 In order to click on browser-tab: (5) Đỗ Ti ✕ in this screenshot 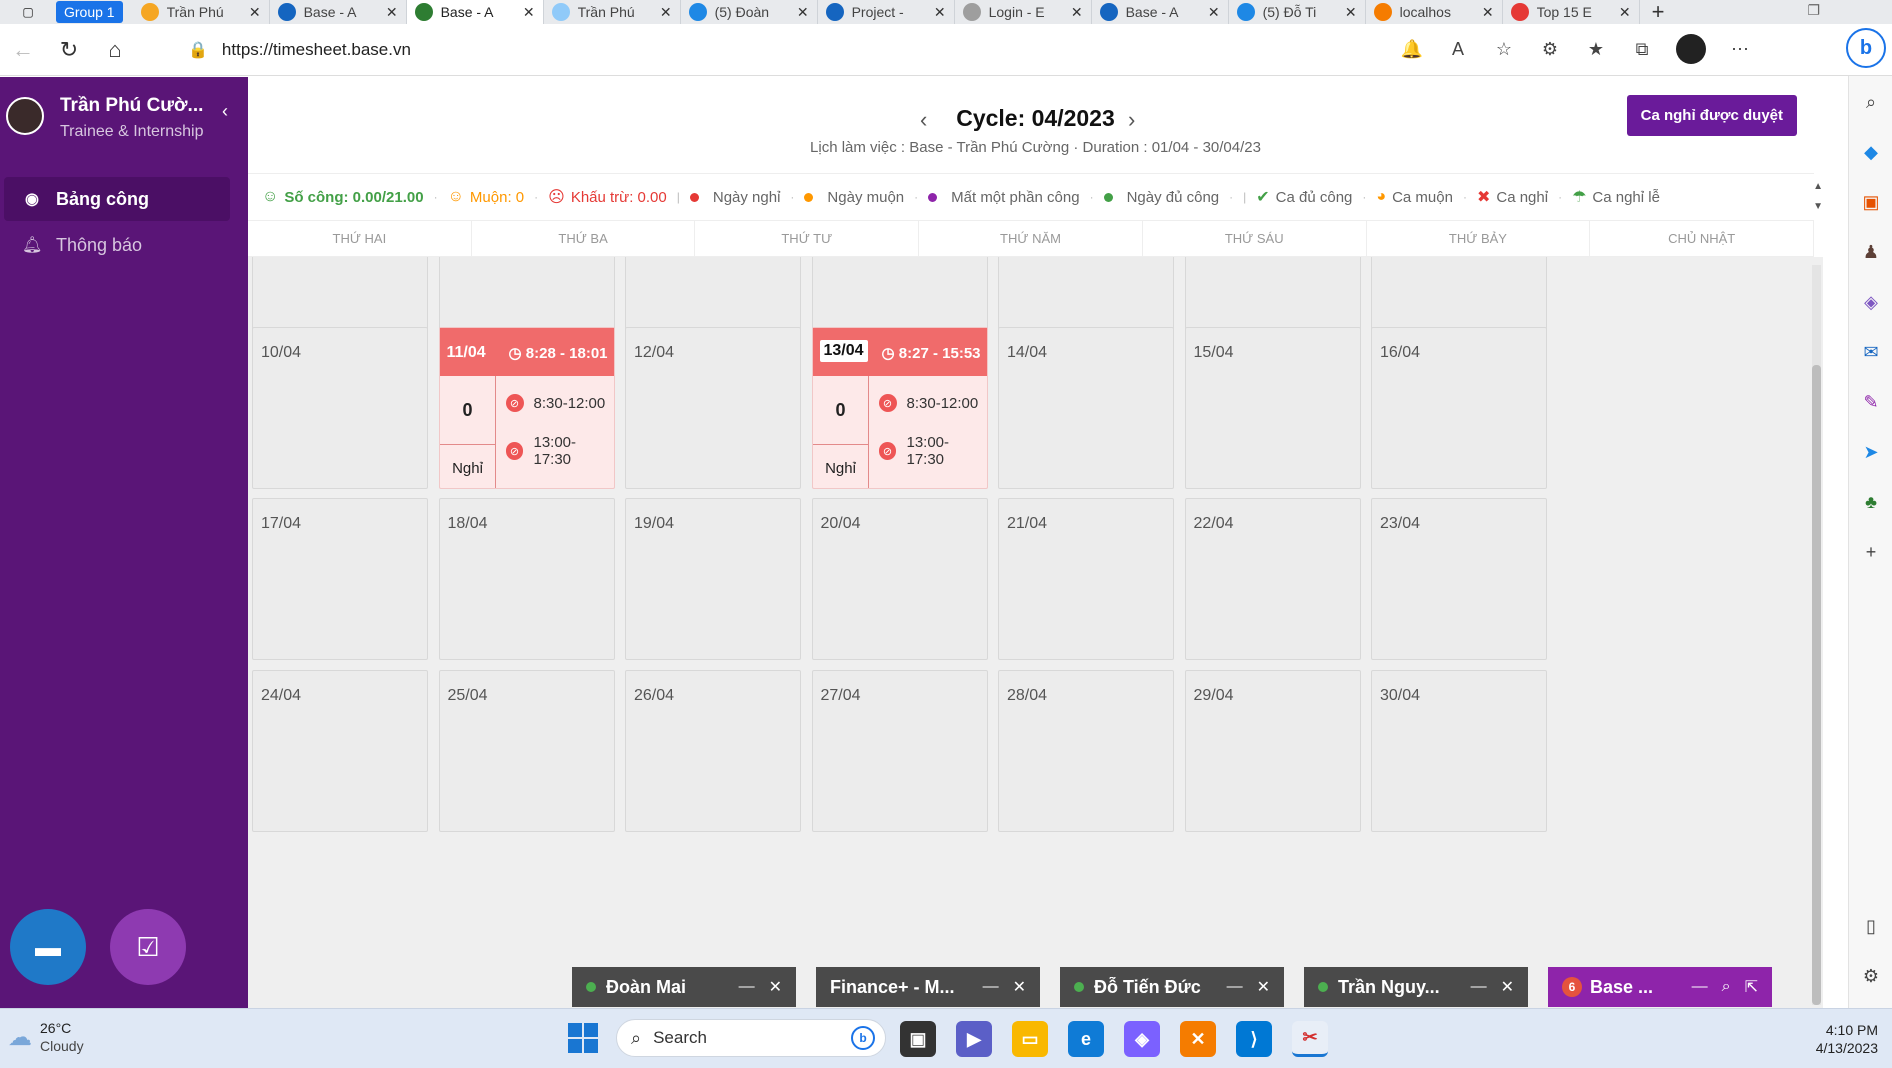, I will do `click(1297, 12)`.